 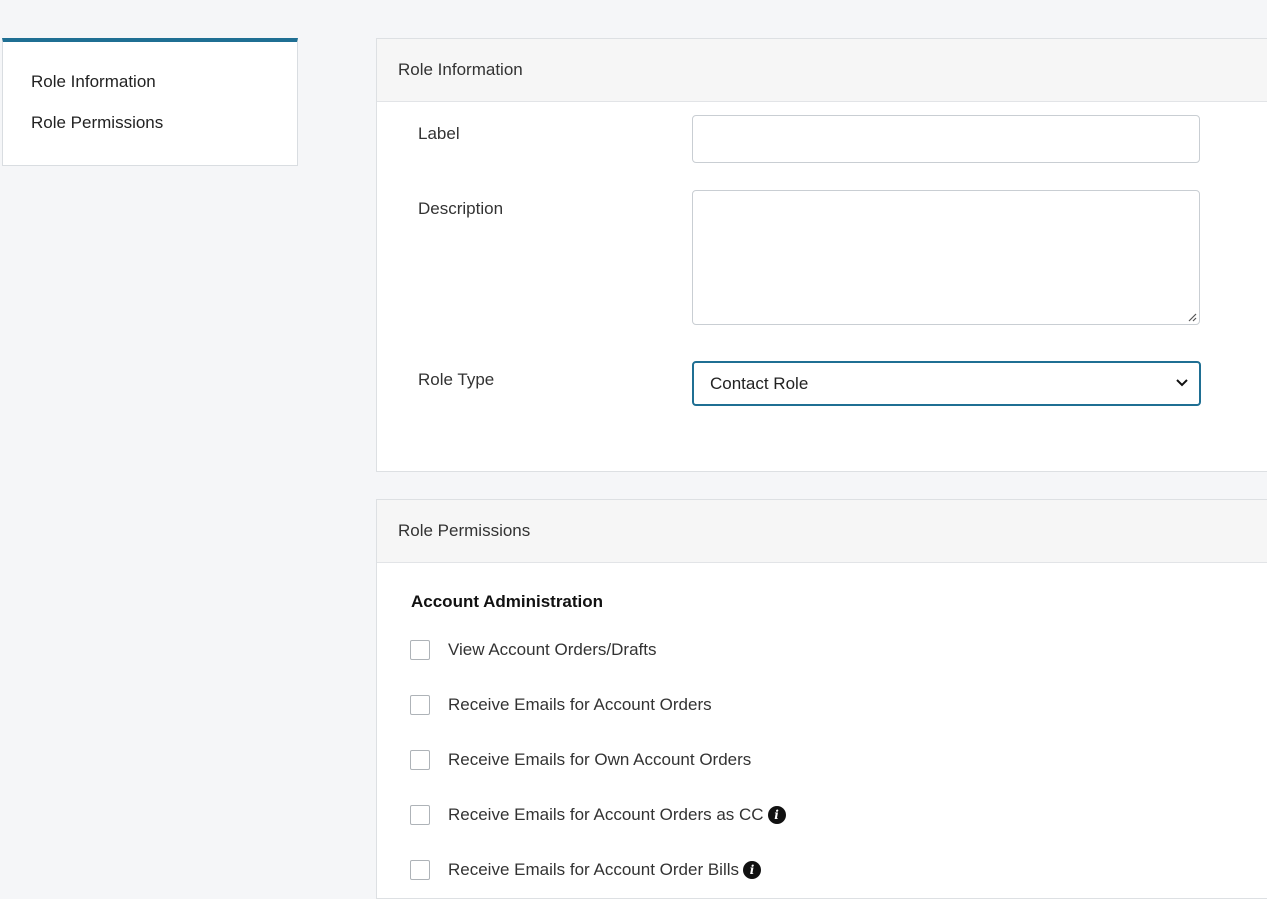 What do you see at coordinates (606, 814) in the screenshot?
I see `permission-label: Receive Emails for Account Orders as CC` at bounding box center [606, 814].